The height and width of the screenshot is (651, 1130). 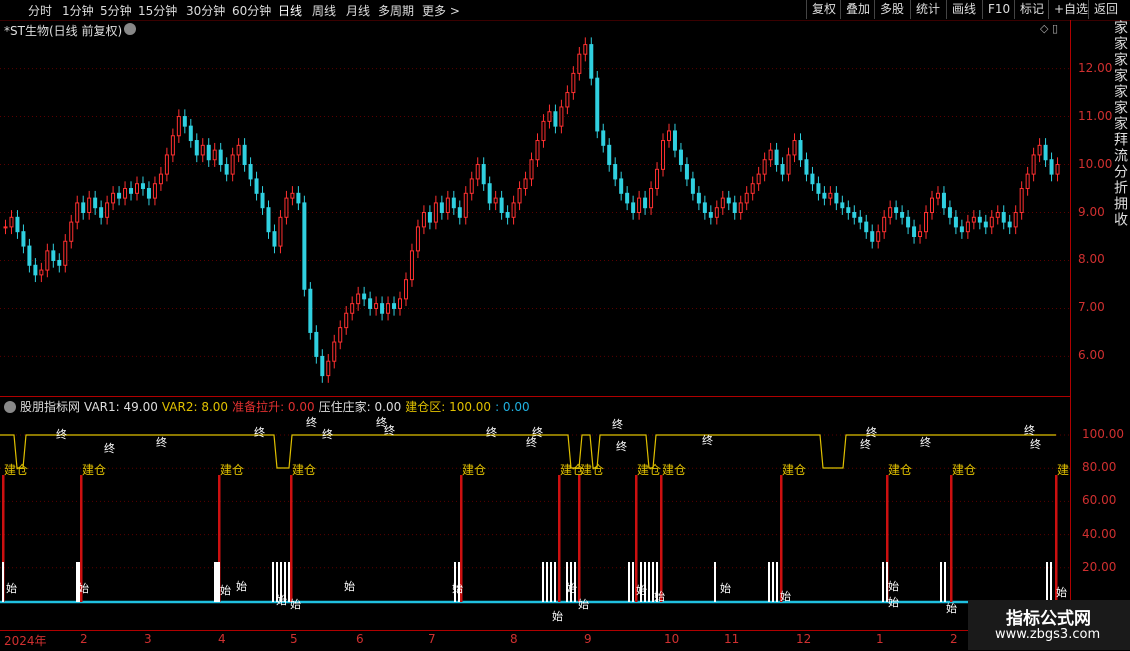 I want to click on price-tick: 8.00, so click(x=1091, y=259).